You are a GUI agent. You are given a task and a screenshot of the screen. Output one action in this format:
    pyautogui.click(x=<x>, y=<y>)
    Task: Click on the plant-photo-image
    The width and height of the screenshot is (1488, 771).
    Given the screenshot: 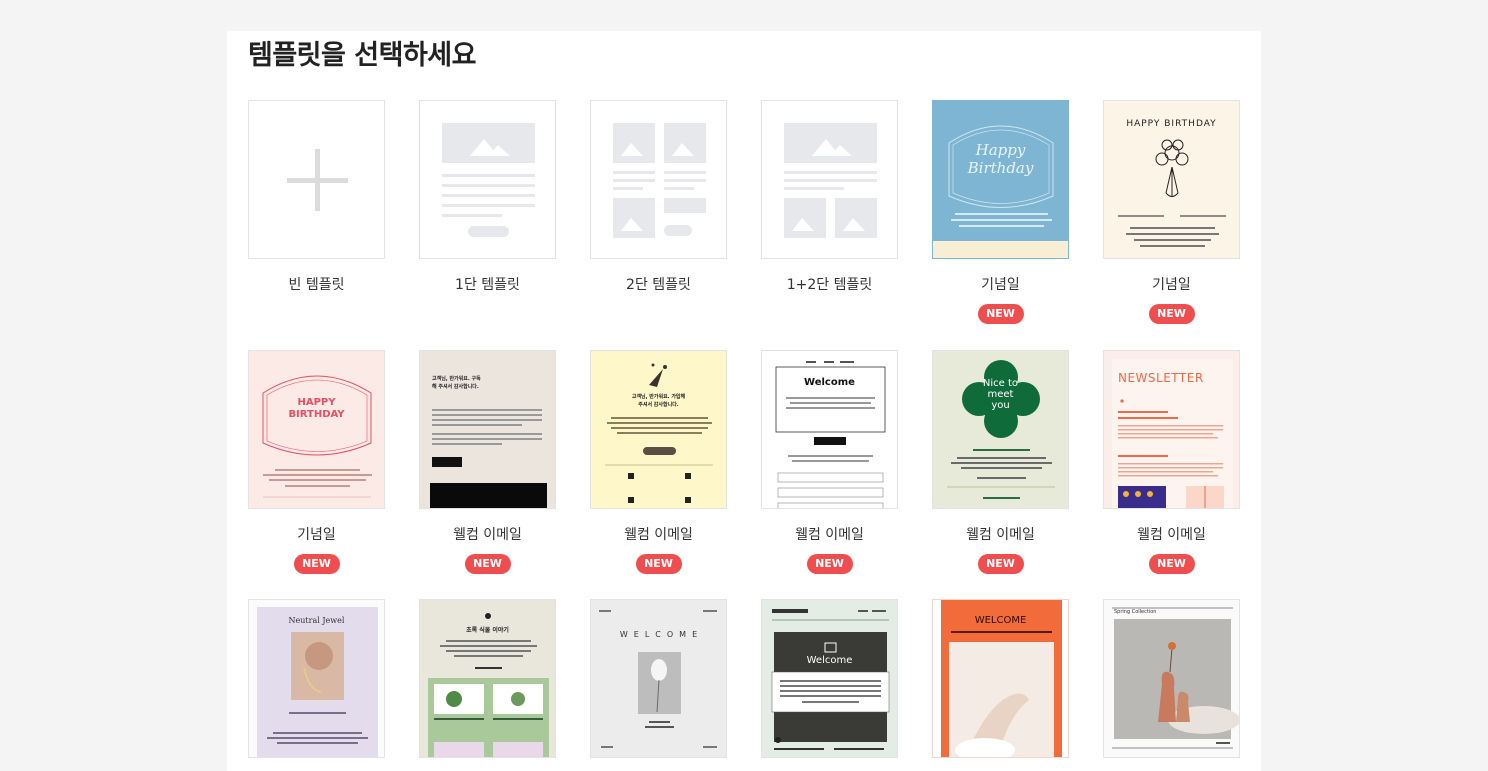 What is the action you would take?
    pyautogui.click(x=488, y=685)
    